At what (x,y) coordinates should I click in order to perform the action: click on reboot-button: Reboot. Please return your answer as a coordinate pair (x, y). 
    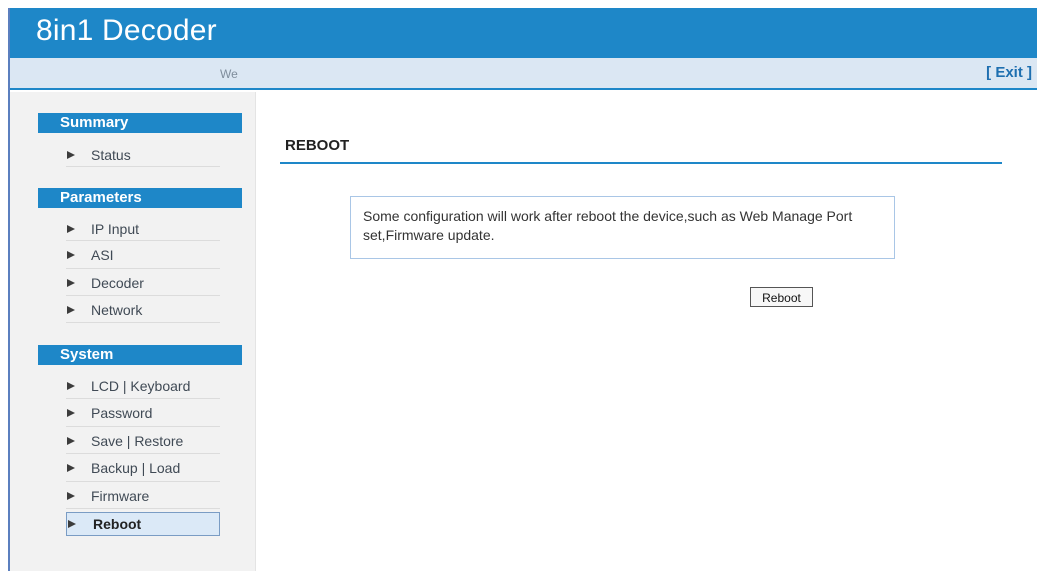
    Looking at the image, I should click on (781, 297).